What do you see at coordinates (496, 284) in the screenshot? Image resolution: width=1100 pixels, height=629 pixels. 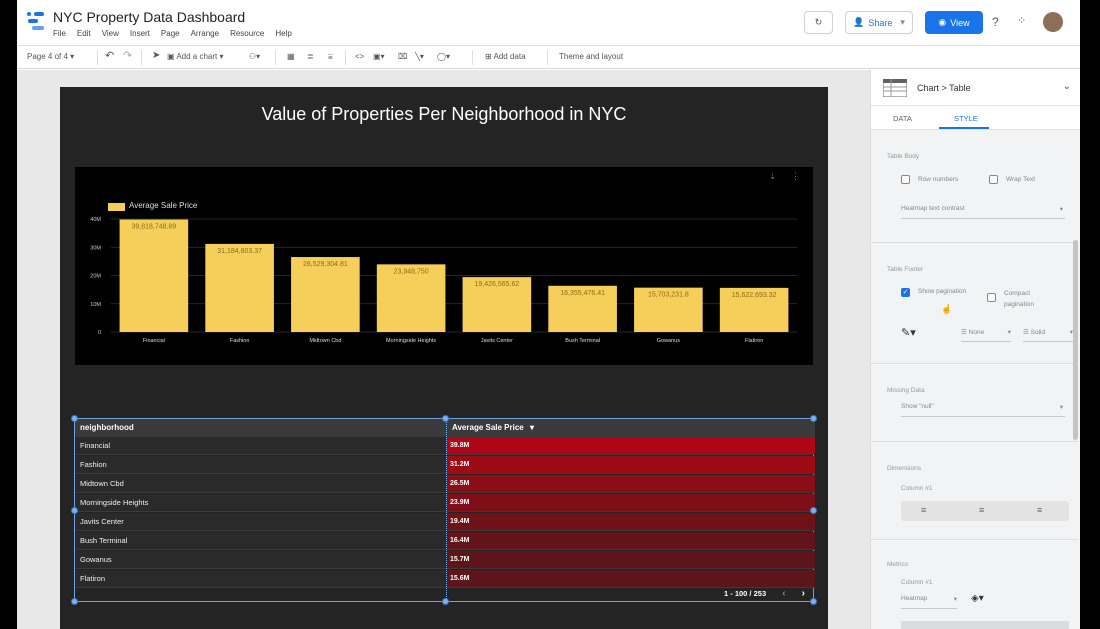 I see `bar-data-label: 19,426,565.62` at bounding box center [496, 284].